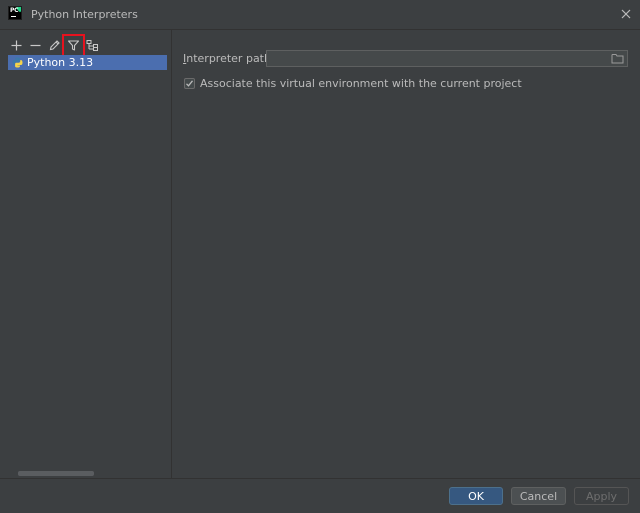 This screenshot has height=513, width=640. I want to click on logo-text: PC, so click(14, 10).